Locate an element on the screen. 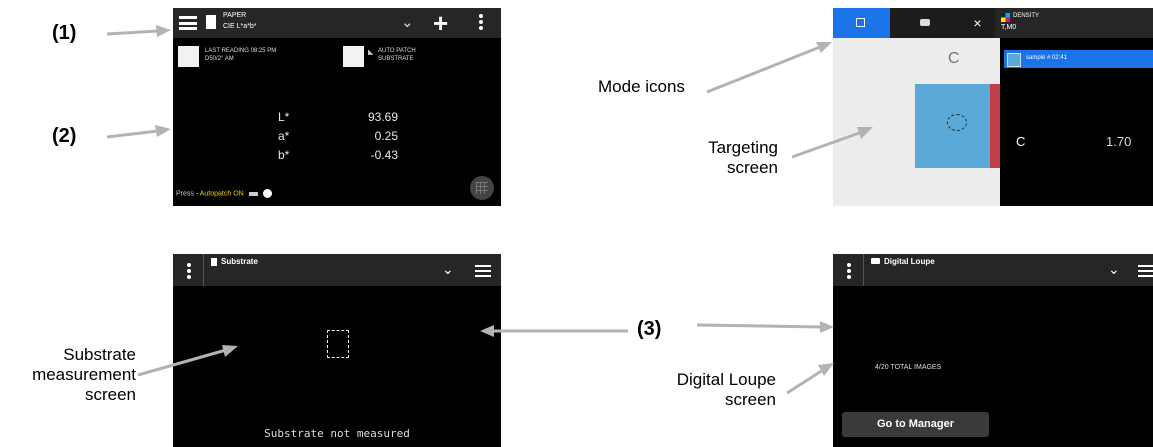  arrow-substrate is located at coordinates (182, 362).